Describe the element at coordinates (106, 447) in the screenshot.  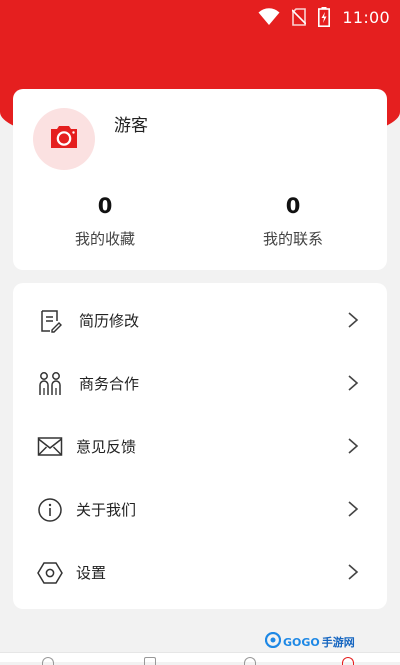
I see `menu-item-label: 意见反馈` at that location.